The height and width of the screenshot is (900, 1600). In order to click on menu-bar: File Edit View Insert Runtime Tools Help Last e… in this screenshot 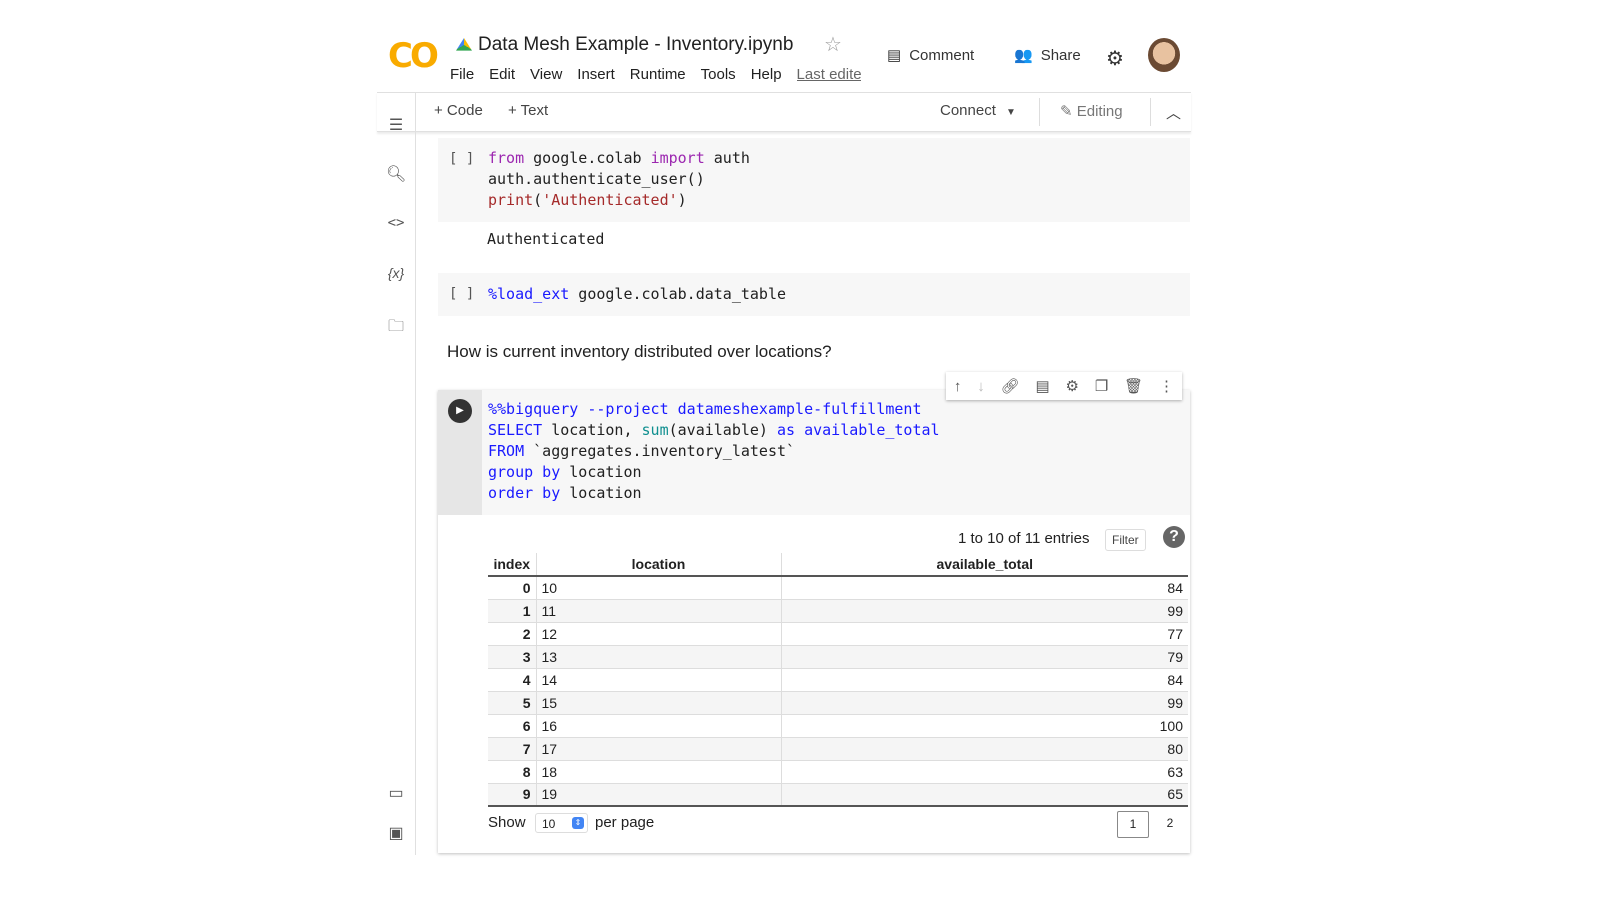, I will do `click(655, 74)`.